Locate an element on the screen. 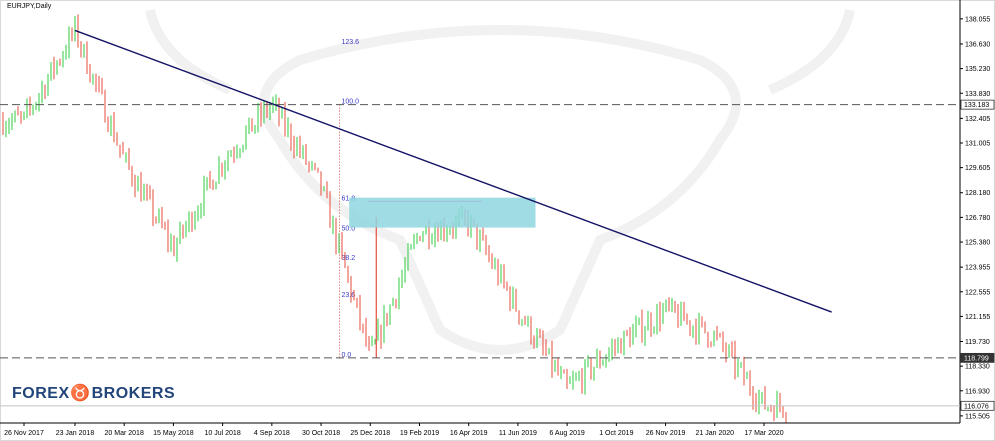 This screenshot has width=995, height=441. price-tag-label: 118.799 is located at coordinates (976, 358).